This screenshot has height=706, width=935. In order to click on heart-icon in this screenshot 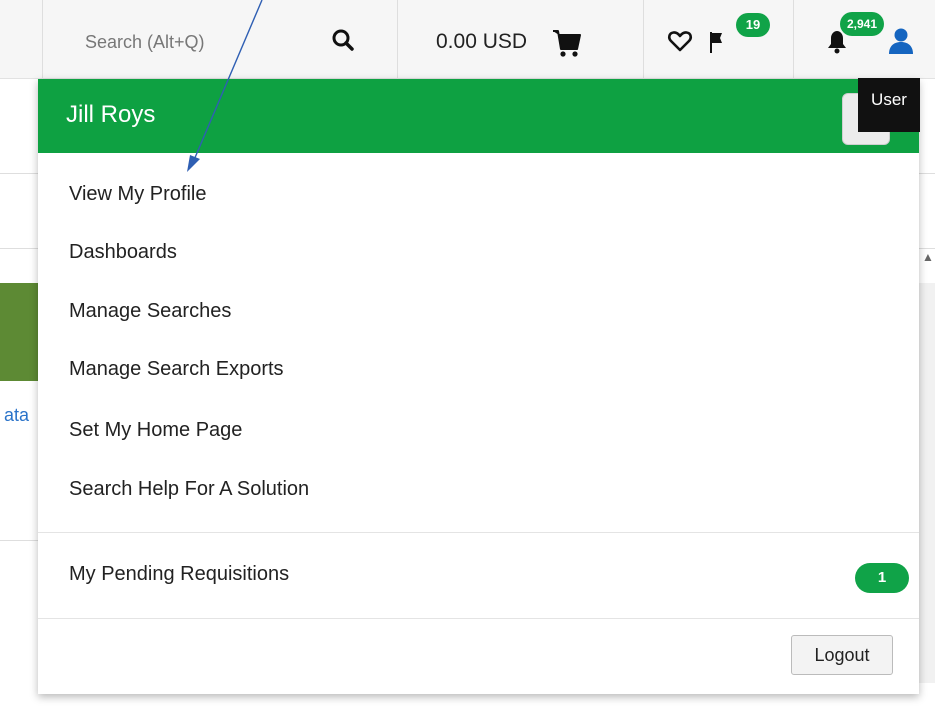, I will do `click(680, 41)`.